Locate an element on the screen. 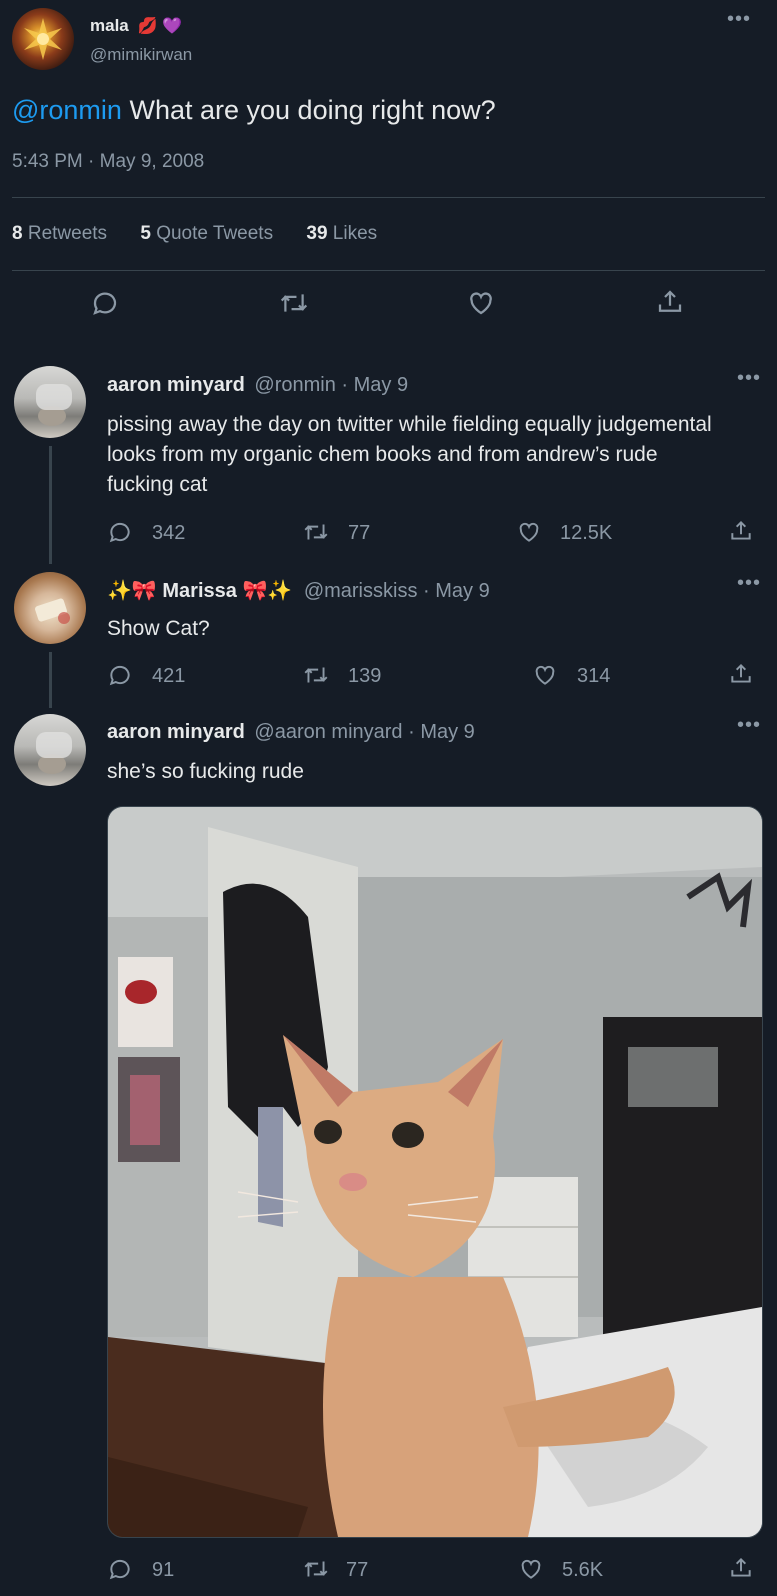 Image resolution: width=777 pixels, height=1596 pixels. purple-heart-emoji-icon: 💜 is located at coordinates (172, 26).